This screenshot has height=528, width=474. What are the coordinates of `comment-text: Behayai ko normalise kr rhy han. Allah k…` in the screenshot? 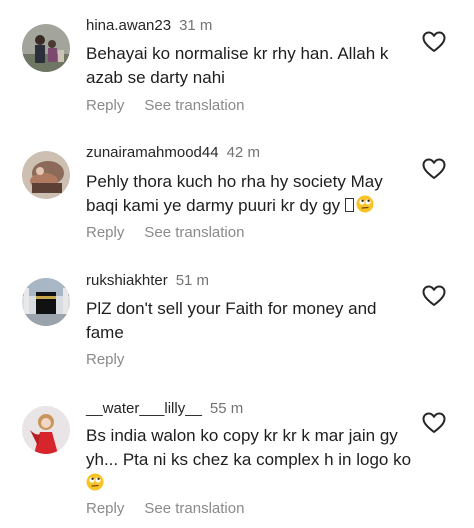 It's located at (237, 65).